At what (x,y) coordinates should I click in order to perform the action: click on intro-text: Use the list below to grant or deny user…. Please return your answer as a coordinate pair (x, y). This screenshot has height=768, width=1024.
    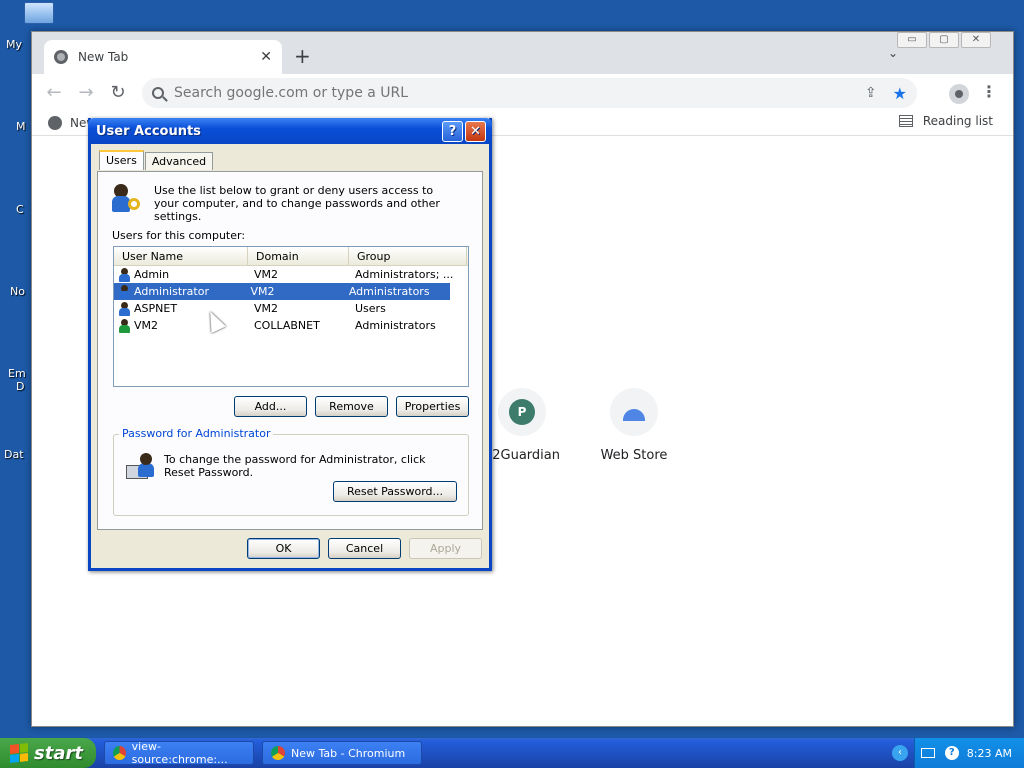
    Looking at the image, I should click on (297, 203).